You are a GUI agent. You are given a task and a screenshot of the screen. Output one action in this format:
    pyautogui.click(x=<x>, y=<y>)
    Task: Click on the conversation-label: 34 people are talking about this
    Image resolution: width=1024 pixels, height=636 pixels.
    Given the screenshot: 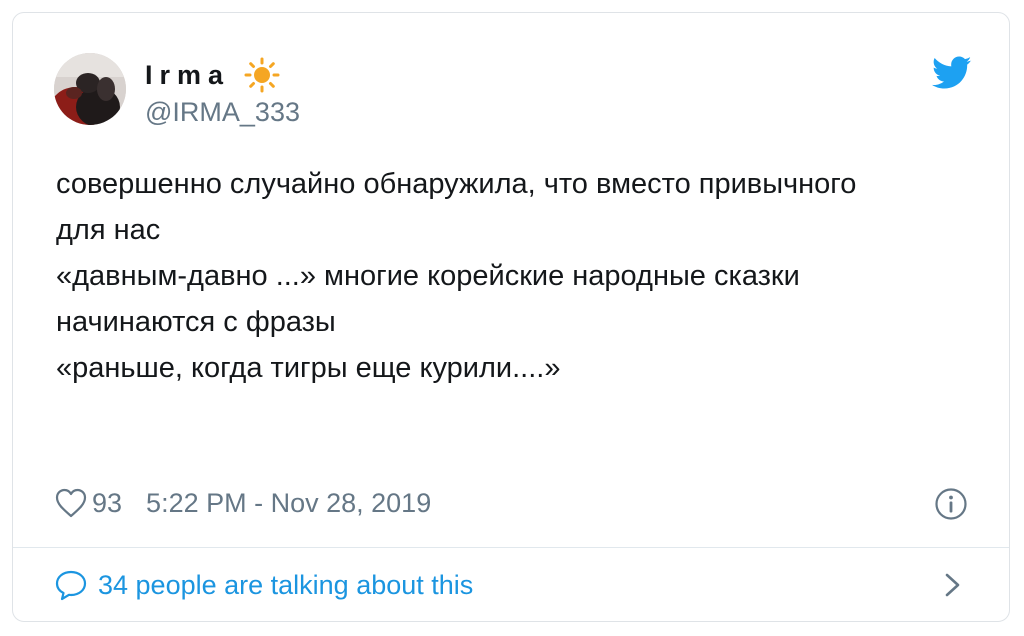 What is the action you would take?
    pyautogui.click(x=286, y=584)
    